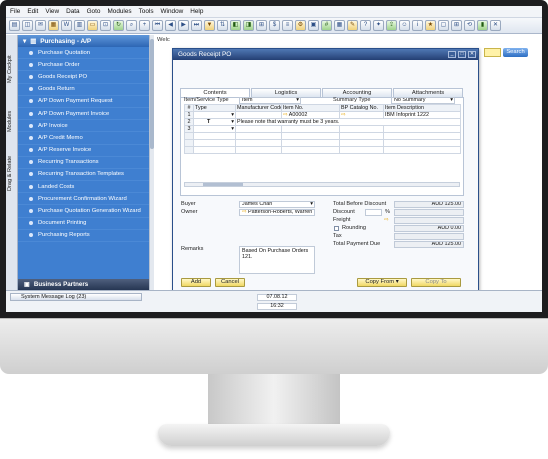  What do you see at coordinates (310, 108) in the screenshot?
I see `column-header-item-no: Item No.` at bounding box center [310, 108].